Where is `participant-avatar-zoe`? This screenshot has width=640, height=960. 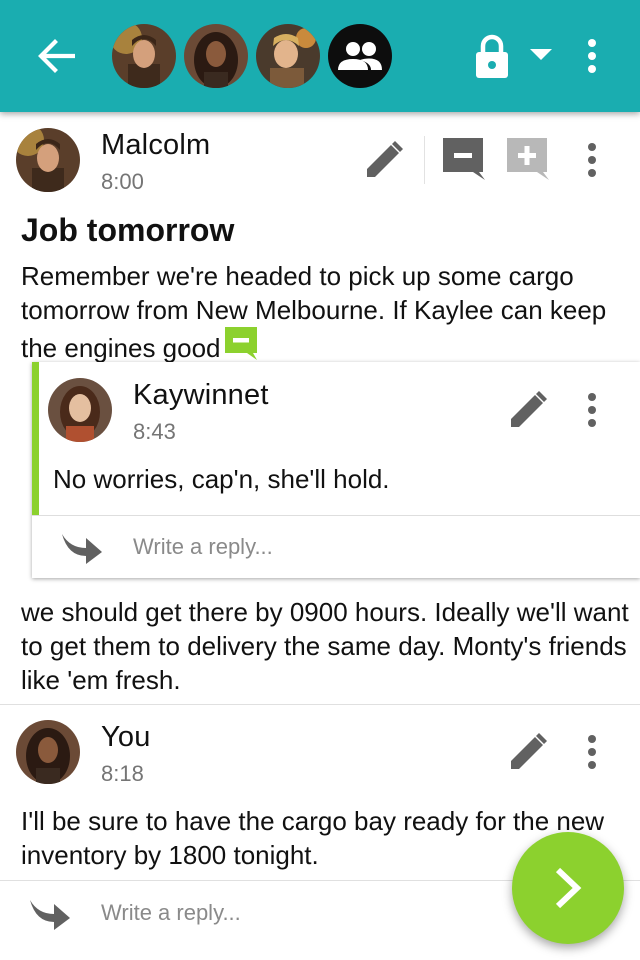 participant-avatar-zoe is located at coordinates (216, 56).